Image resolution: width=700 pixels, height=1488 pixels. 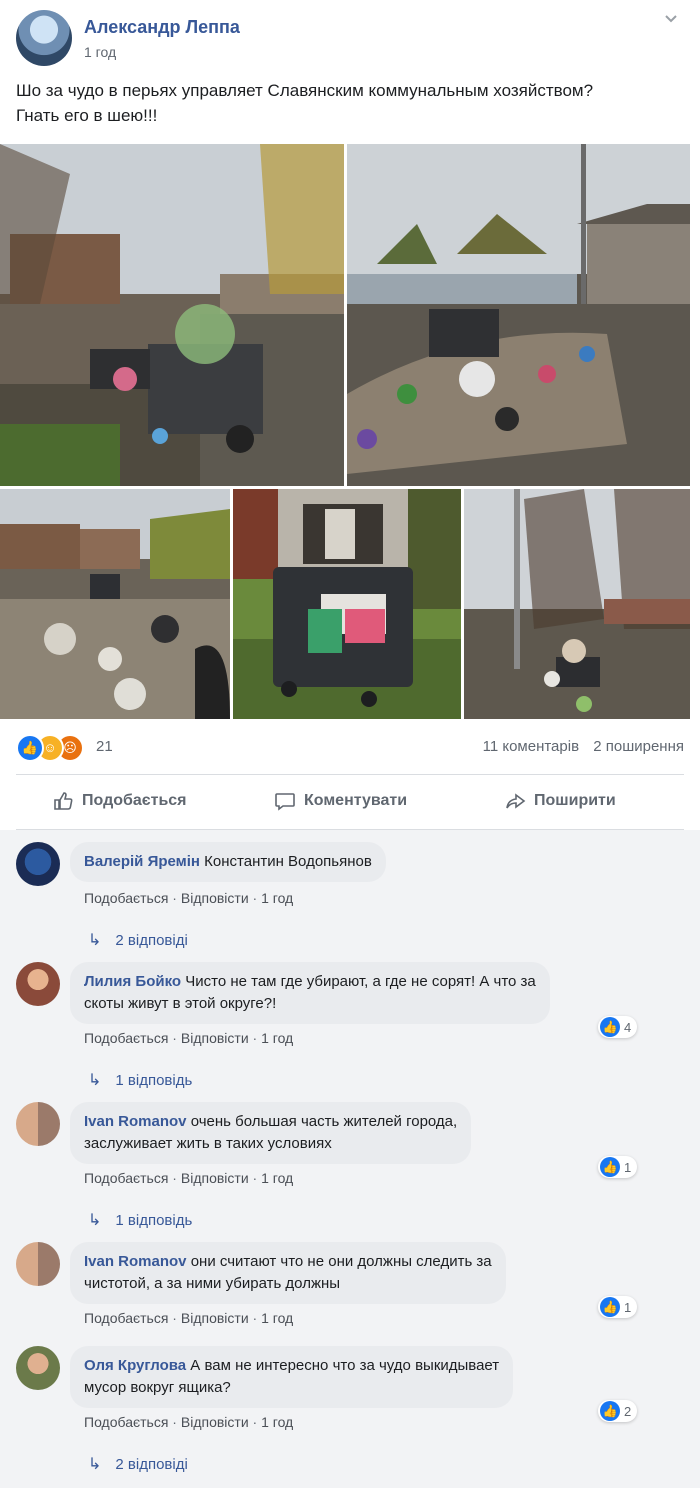 What do you see at coordinates (628, 1411) in the screenshot?
I see `comment-like-count: 2` at bounding box center [628, 1411].